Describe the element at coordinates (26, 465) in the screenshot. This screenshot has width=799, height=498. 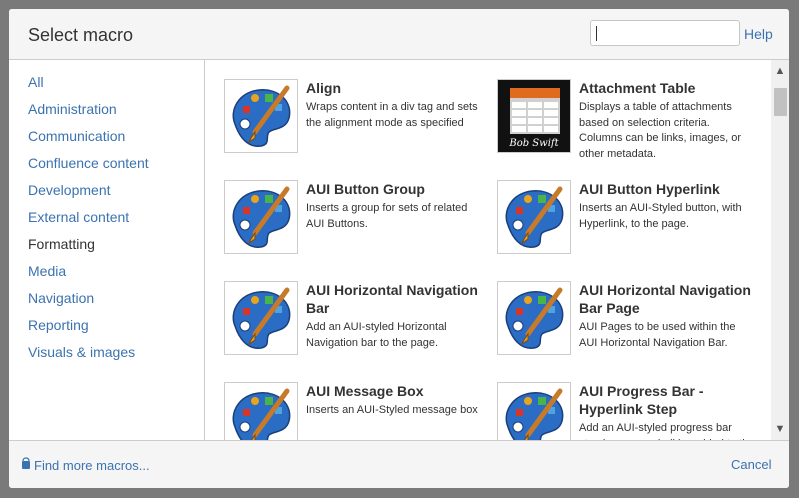
I see `marketplace-bag-icon` at that location.